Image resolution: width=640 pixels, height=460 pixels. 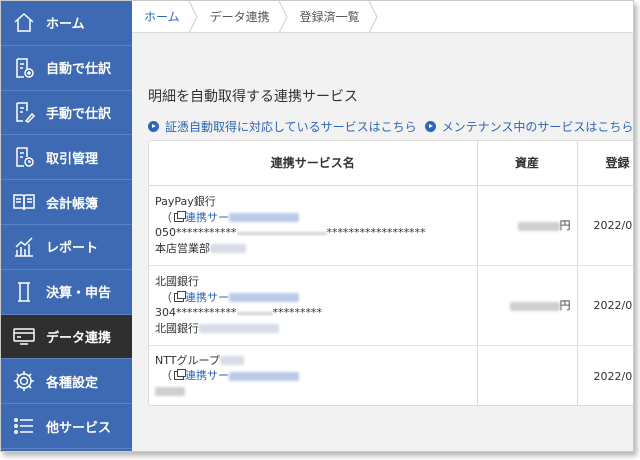 What do you see at coordinates (72, 159) in the screenshot?
I see `sidebar-item-label: 取引管理` at bounding box center [72, 159].